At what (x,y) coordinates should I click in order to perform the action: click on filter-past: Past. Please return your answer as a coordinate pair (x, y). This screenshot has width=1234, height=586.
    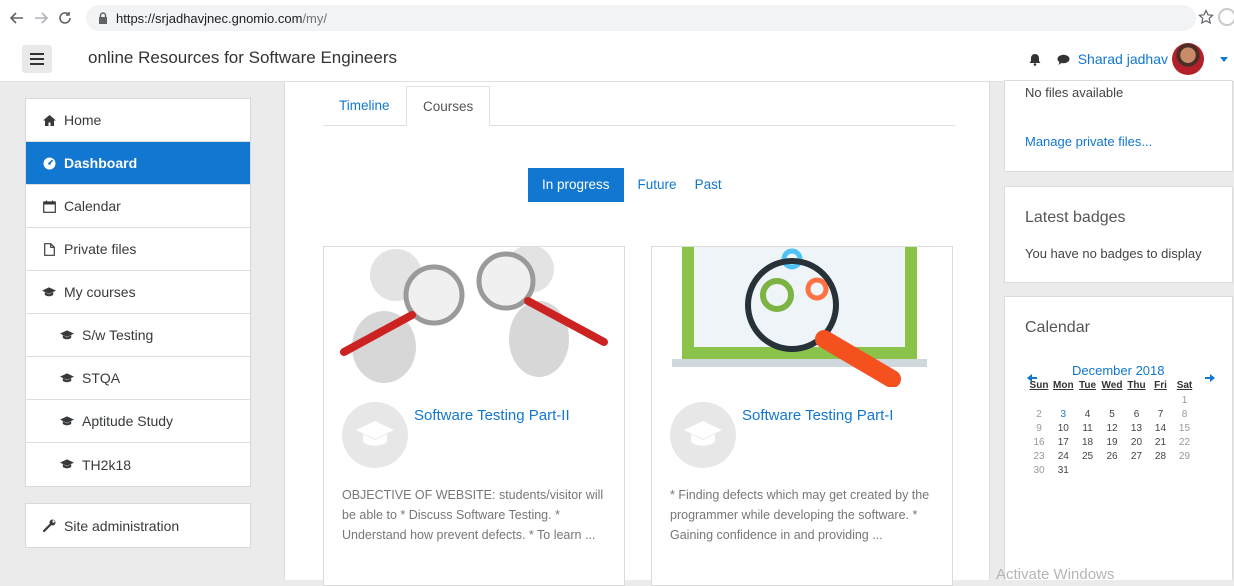
    Looking at the image, I should click on (713, 185).